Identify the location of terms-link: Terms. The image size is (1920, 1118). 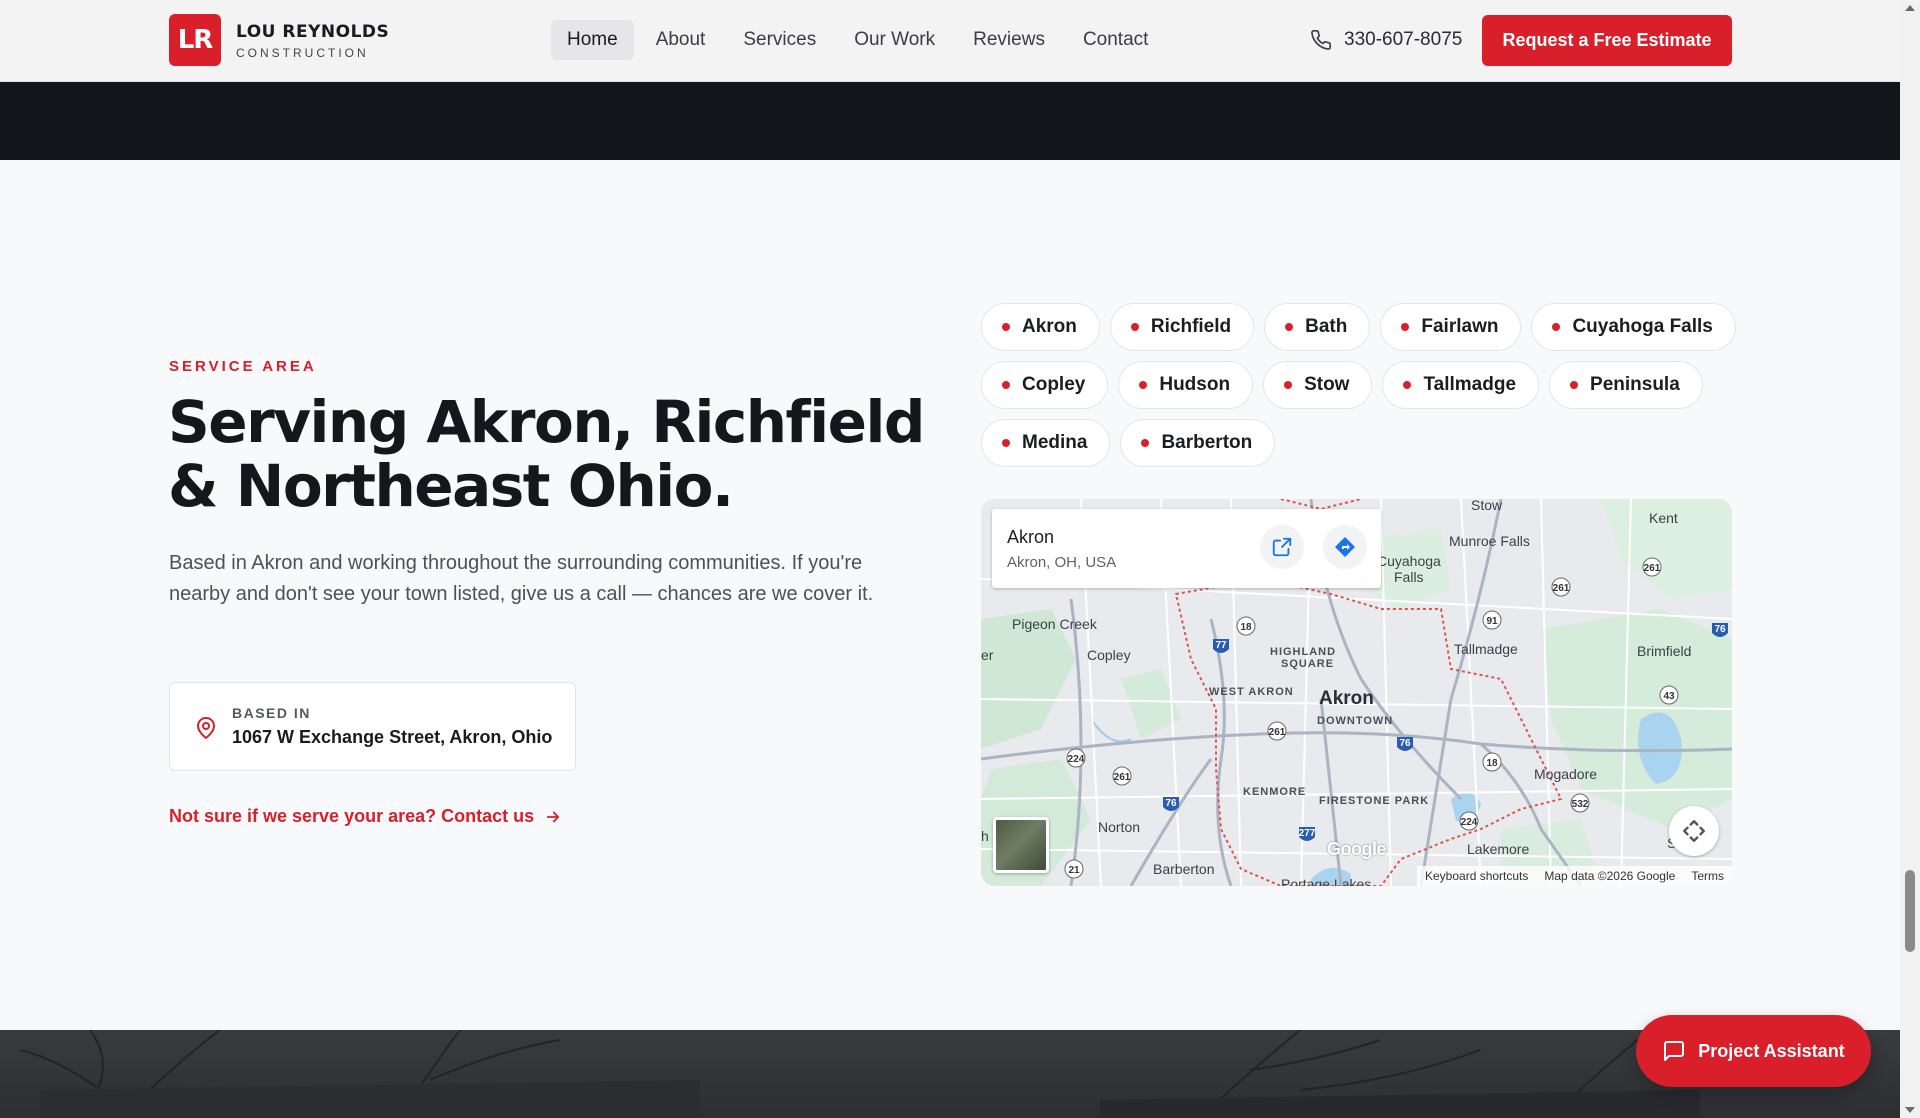
(1707, 876).